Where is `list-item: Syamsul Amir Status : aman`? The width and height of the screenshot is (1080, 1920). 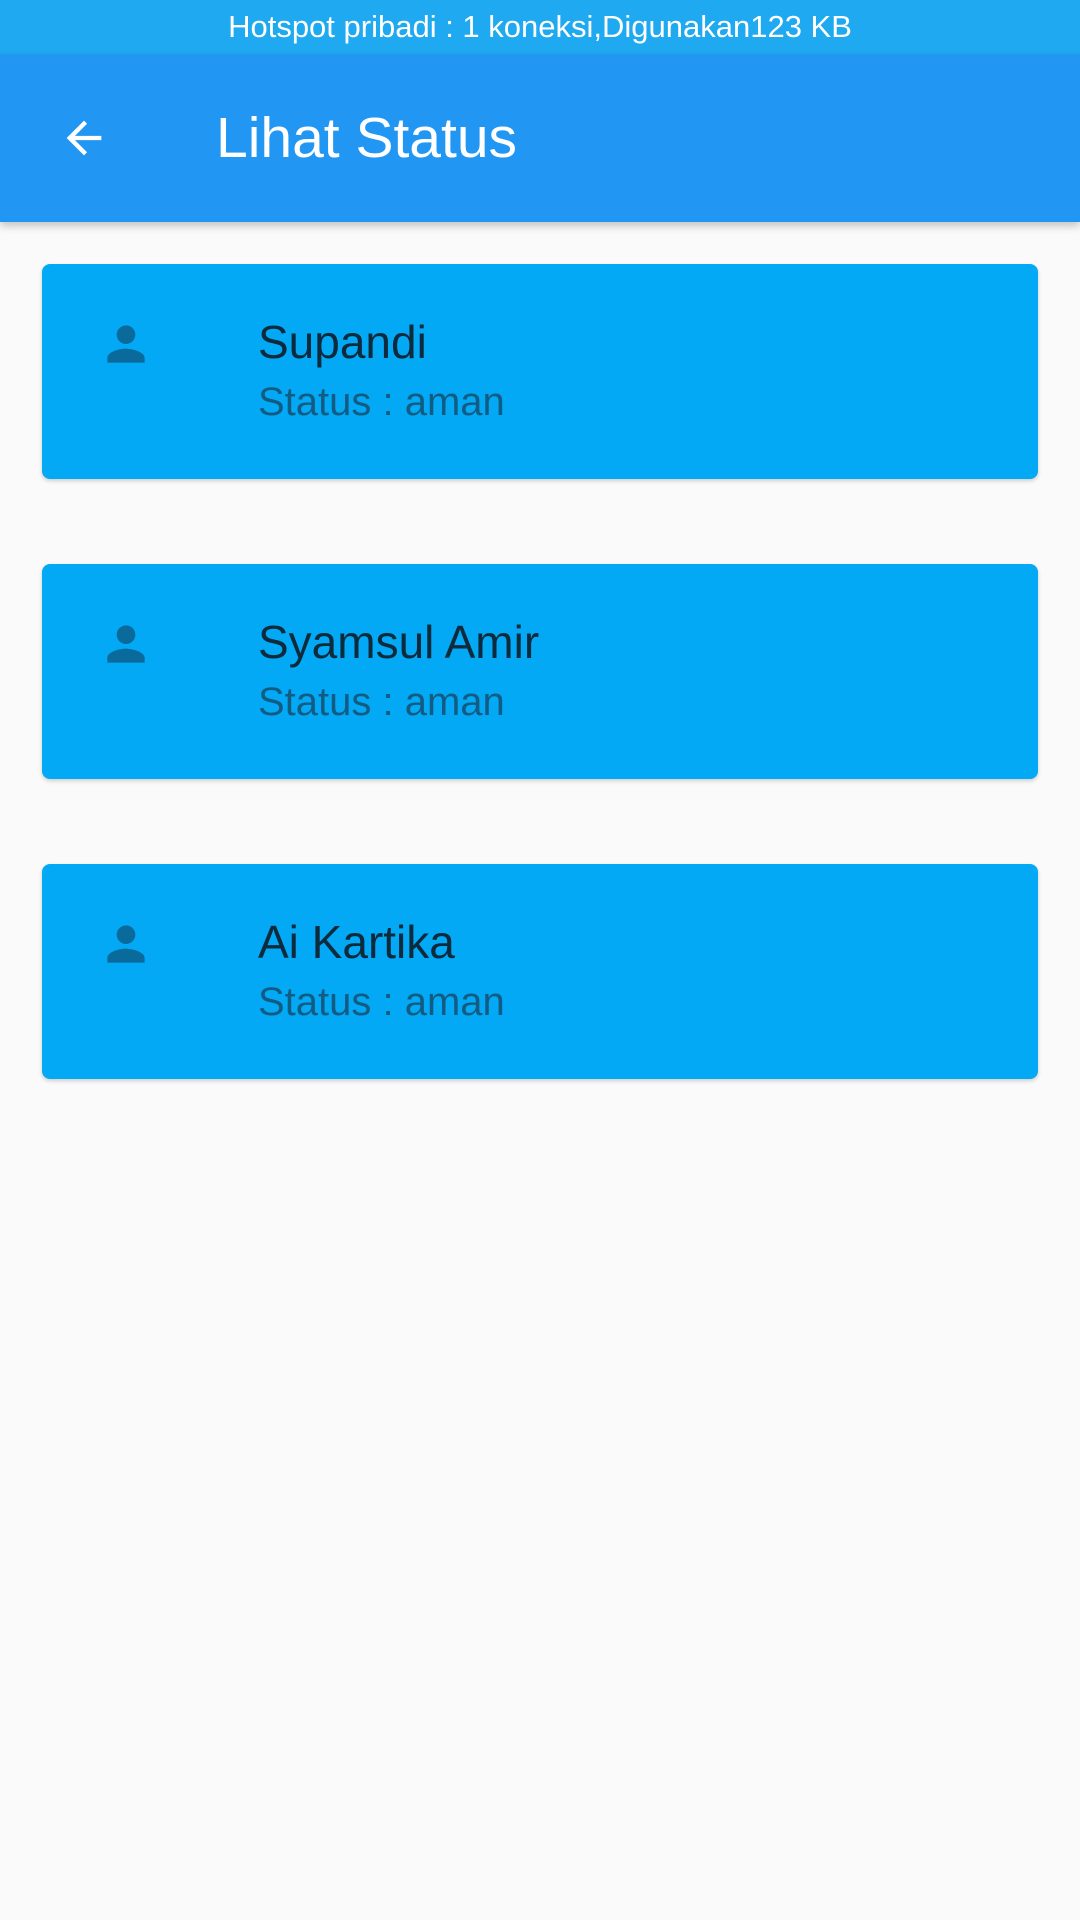
list-item: Syamsul Amir Status : aman is located at coordinates (540, 671).